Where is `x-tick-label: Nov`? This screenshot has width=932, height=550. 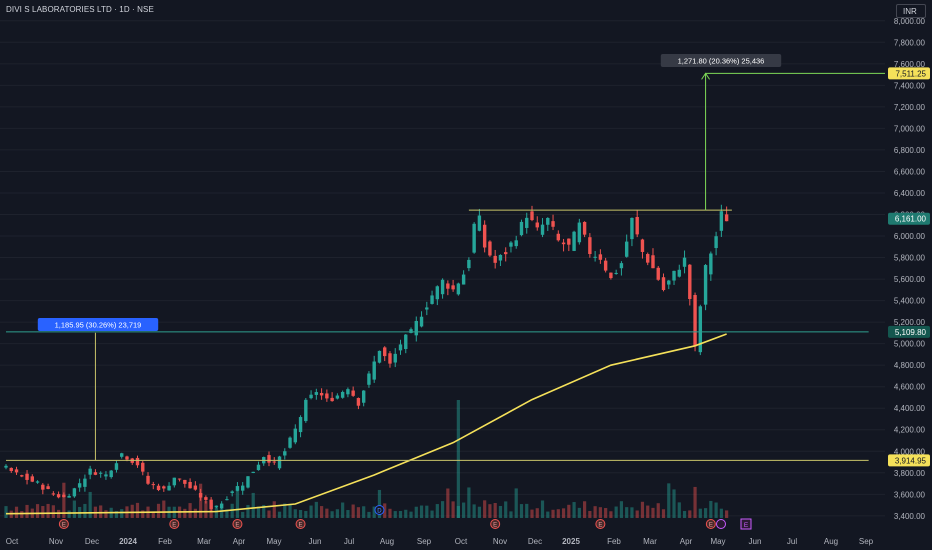 x-tick-label: Nov is located at coordinates (500, 541).